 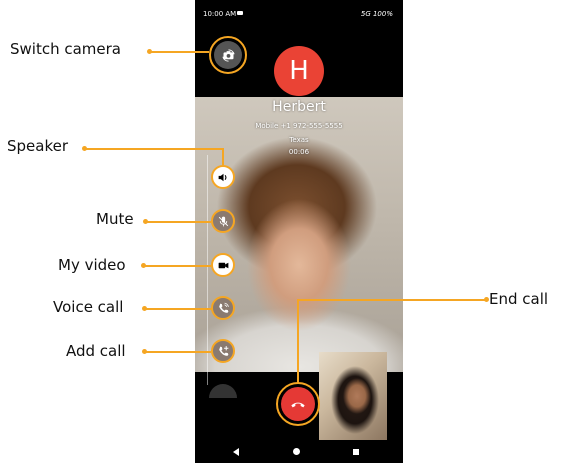 What do you see at coordinates (299, 107) in the screenshot?
I see `caller-name: Herbert` at bounding box center [299, 107].